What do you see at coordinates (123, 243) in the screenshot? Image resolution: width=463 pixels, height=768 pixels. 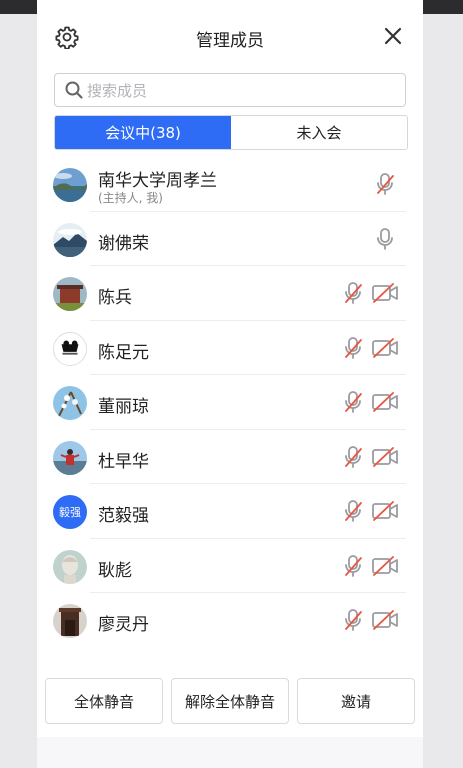 I see `member-name: 谢佛荣` at bounding box center [123, 243].